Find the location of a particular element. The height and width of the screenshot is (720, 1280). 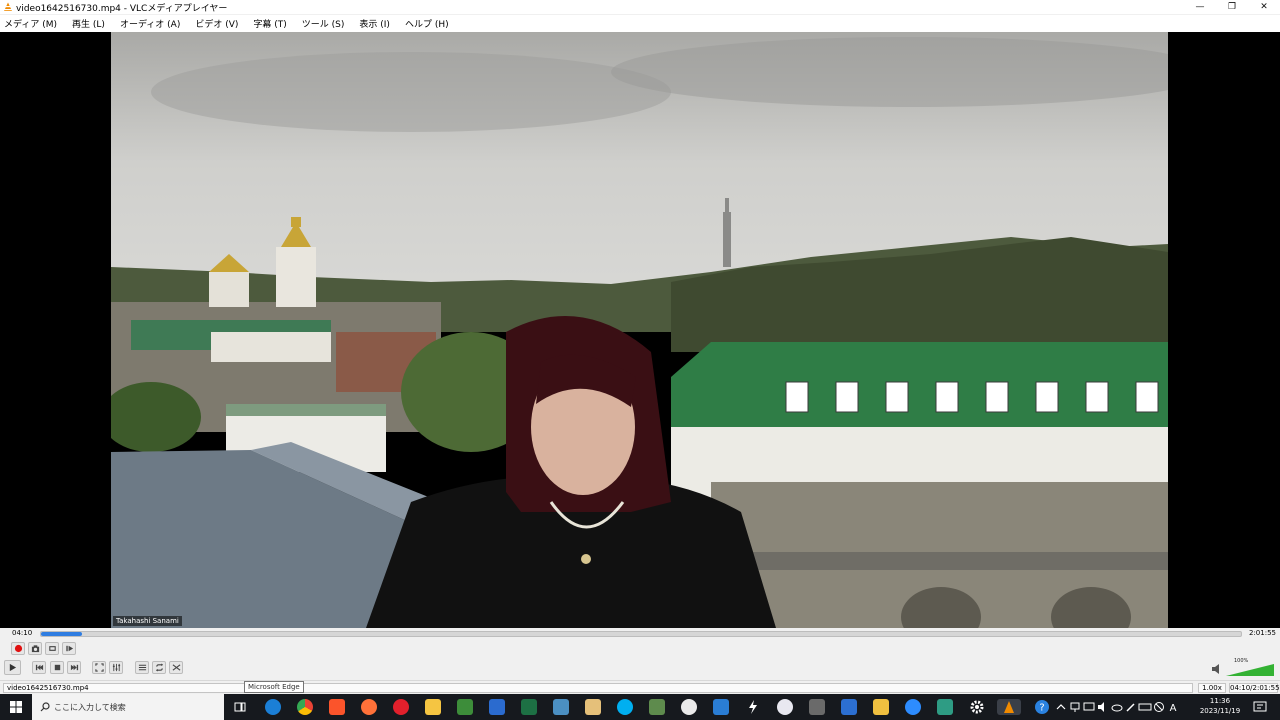

frame-step-button is located at coordinates (69, 648).